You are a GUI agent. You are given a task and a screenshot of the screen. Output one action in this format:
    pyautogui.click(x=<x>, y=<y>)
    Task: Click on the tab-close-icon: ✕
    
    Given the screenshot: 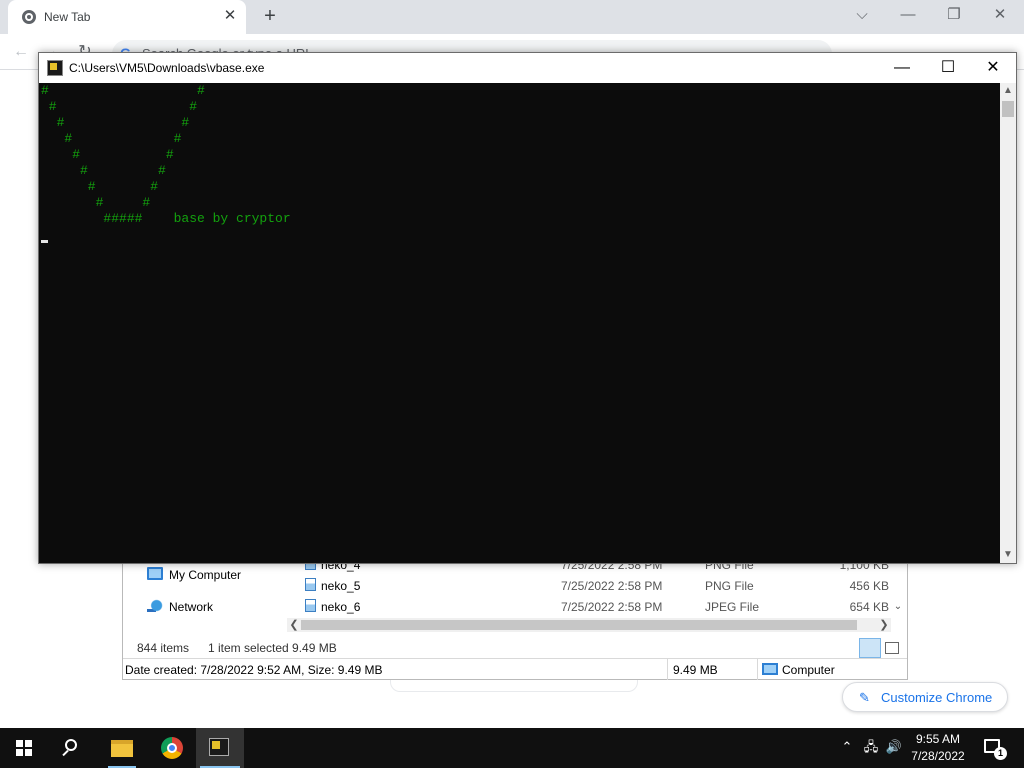 What is the action you would take?
    pyautogui.click(x=230, y=16)
    